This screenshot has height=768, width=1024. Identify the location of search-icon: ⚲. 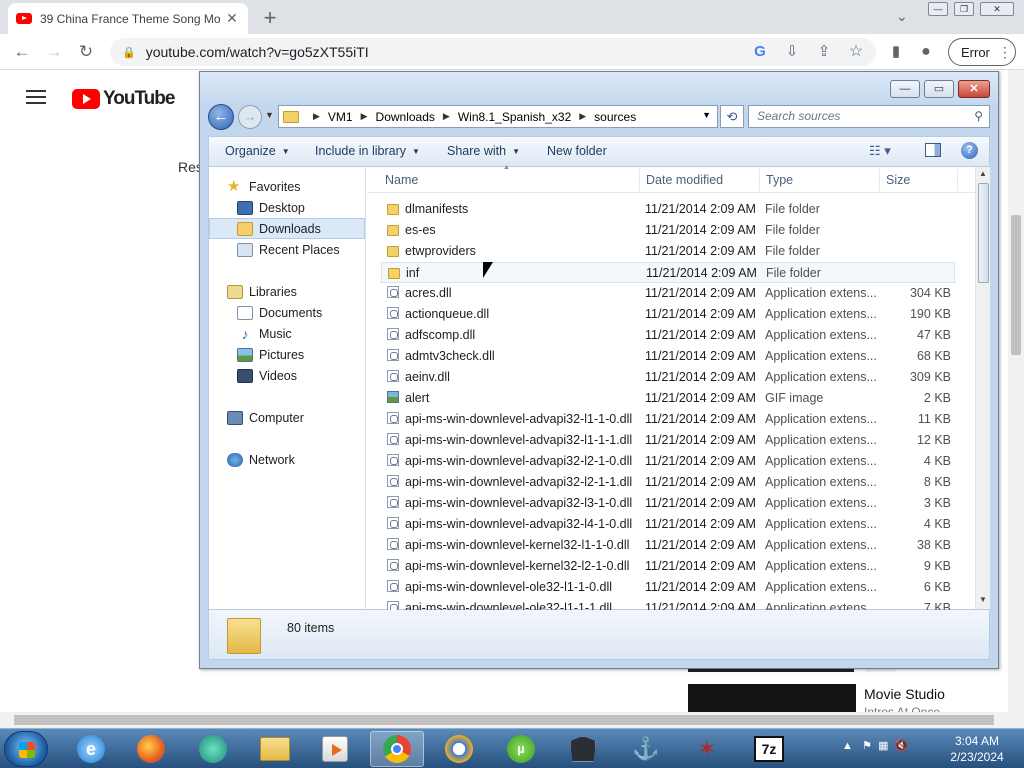
(978, 116).